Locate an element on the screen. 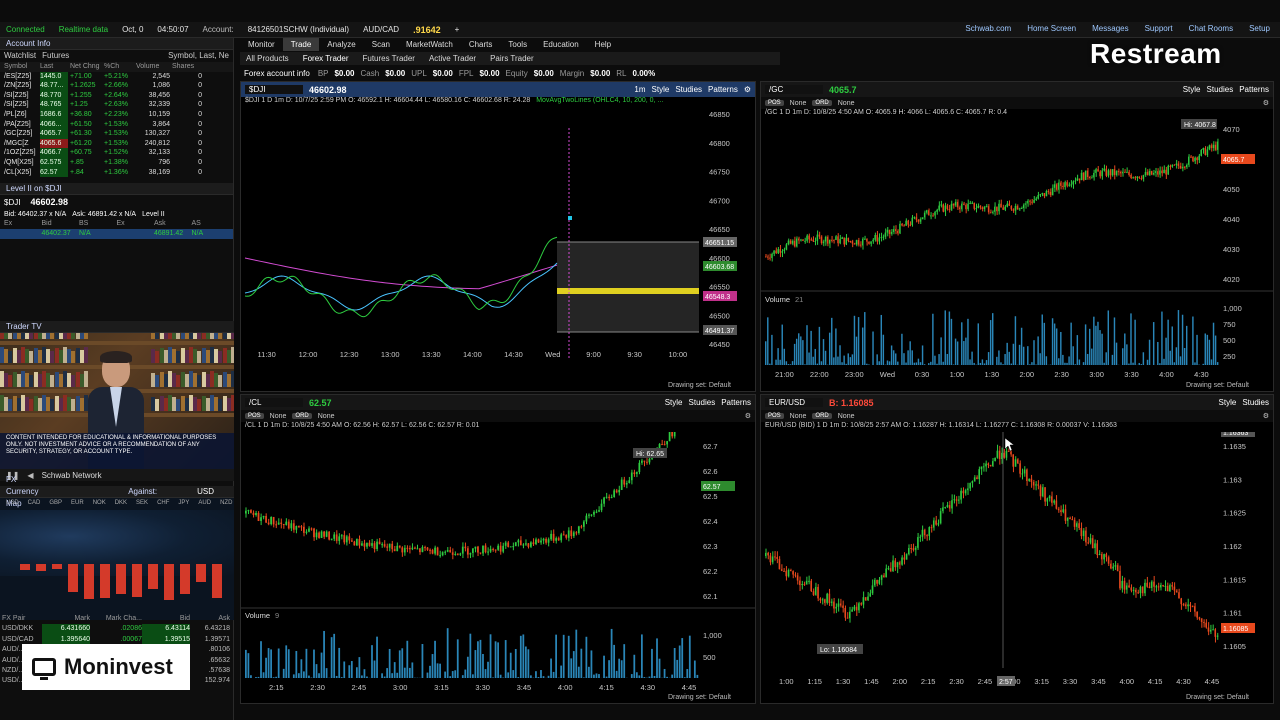 This screenshot has height=720, width=1280. tab-all-products: All Products is located at coordinates (267, 58).